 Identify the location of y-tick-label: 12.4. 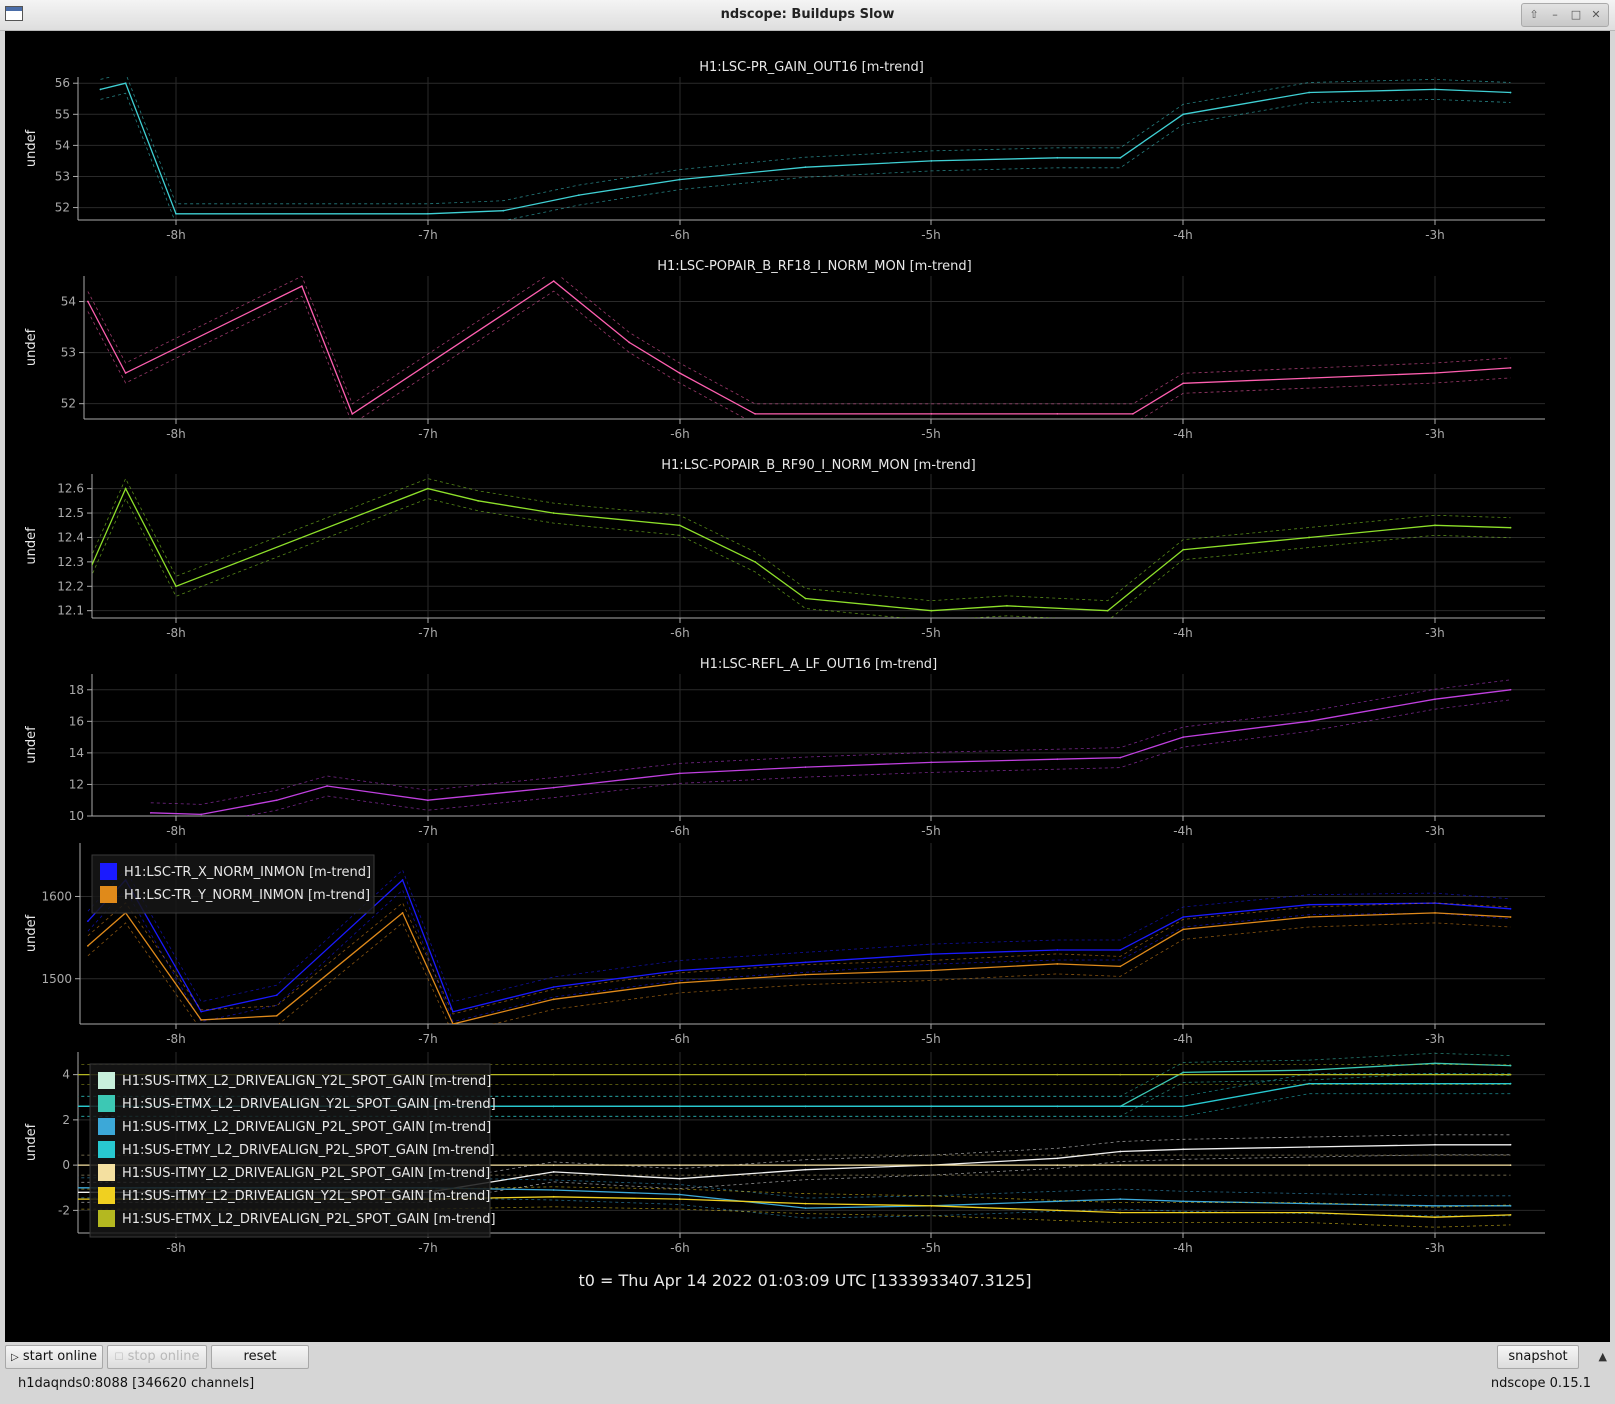
(70, 537).